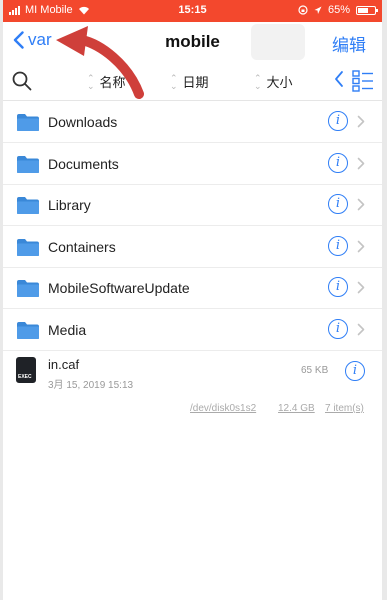 The image size is (387, 600). I want to click on navigation-bar: var mobile 编辑, so click(192, 42).